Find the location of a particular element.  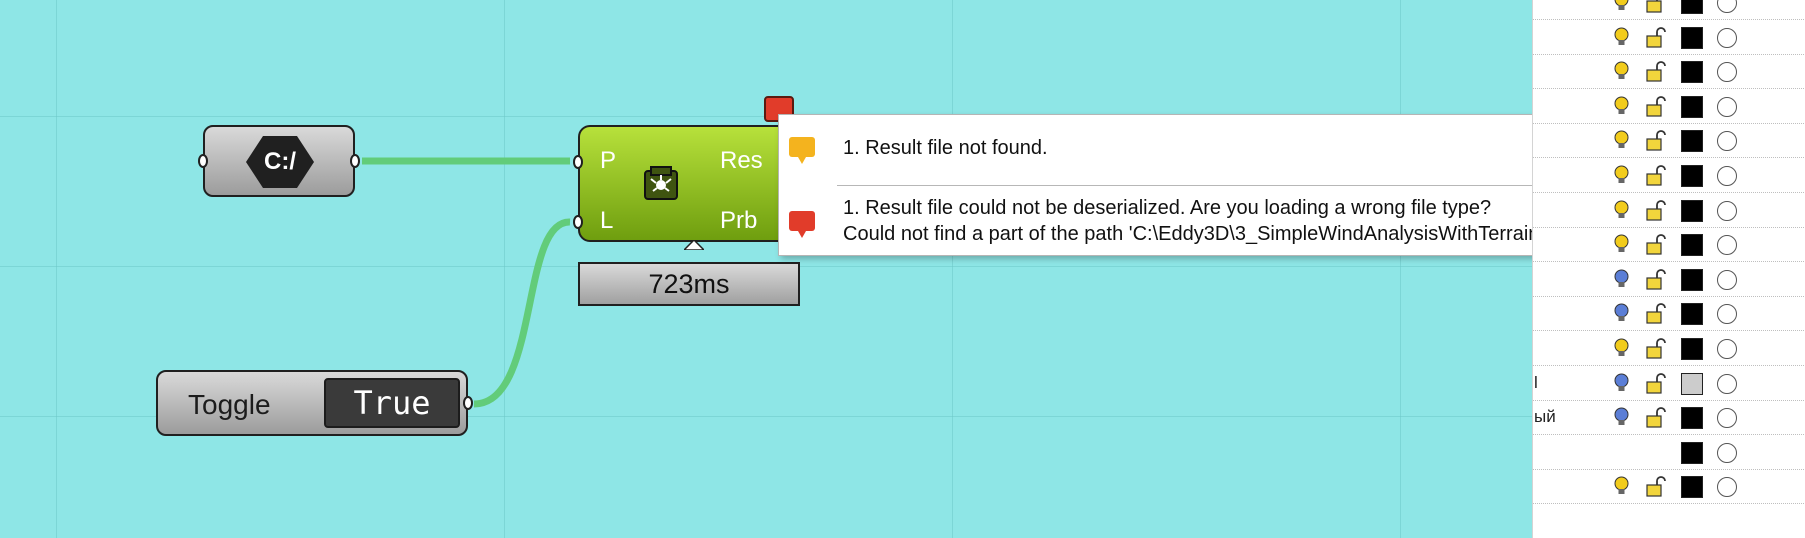

toggle-output-grip is located at coordinates (468, 403).